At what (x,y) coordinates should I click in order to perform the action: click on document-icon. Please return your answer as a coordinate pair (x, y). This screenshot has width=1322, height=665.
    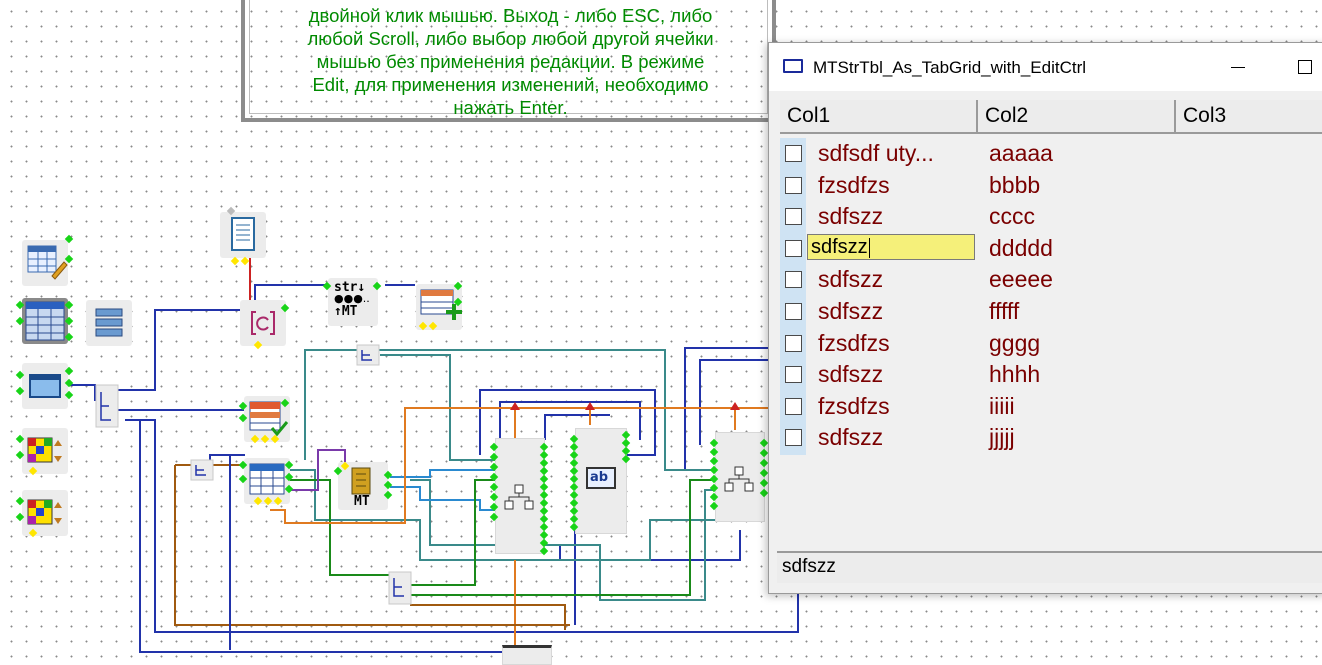
    Looking at the image, I should click on (243, 234).